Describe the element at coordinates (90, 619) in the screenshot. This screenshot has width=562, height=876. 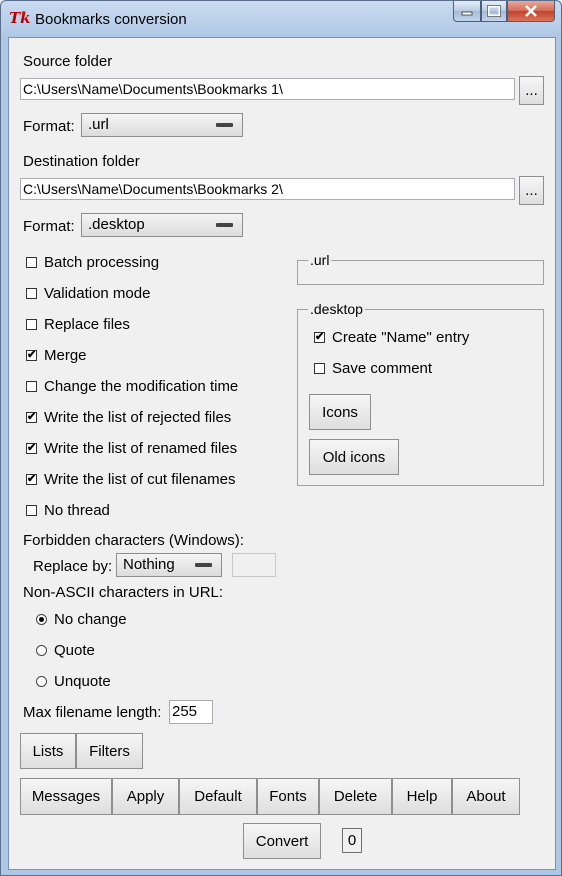
I see `radio-label: No change` at that location.